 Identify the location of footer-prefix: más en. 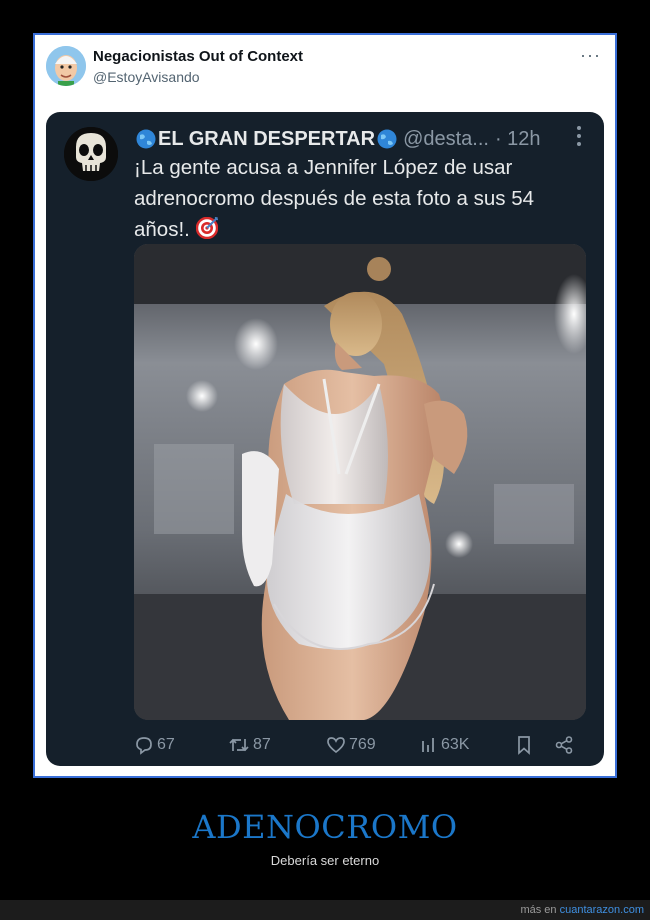
(538, 910).